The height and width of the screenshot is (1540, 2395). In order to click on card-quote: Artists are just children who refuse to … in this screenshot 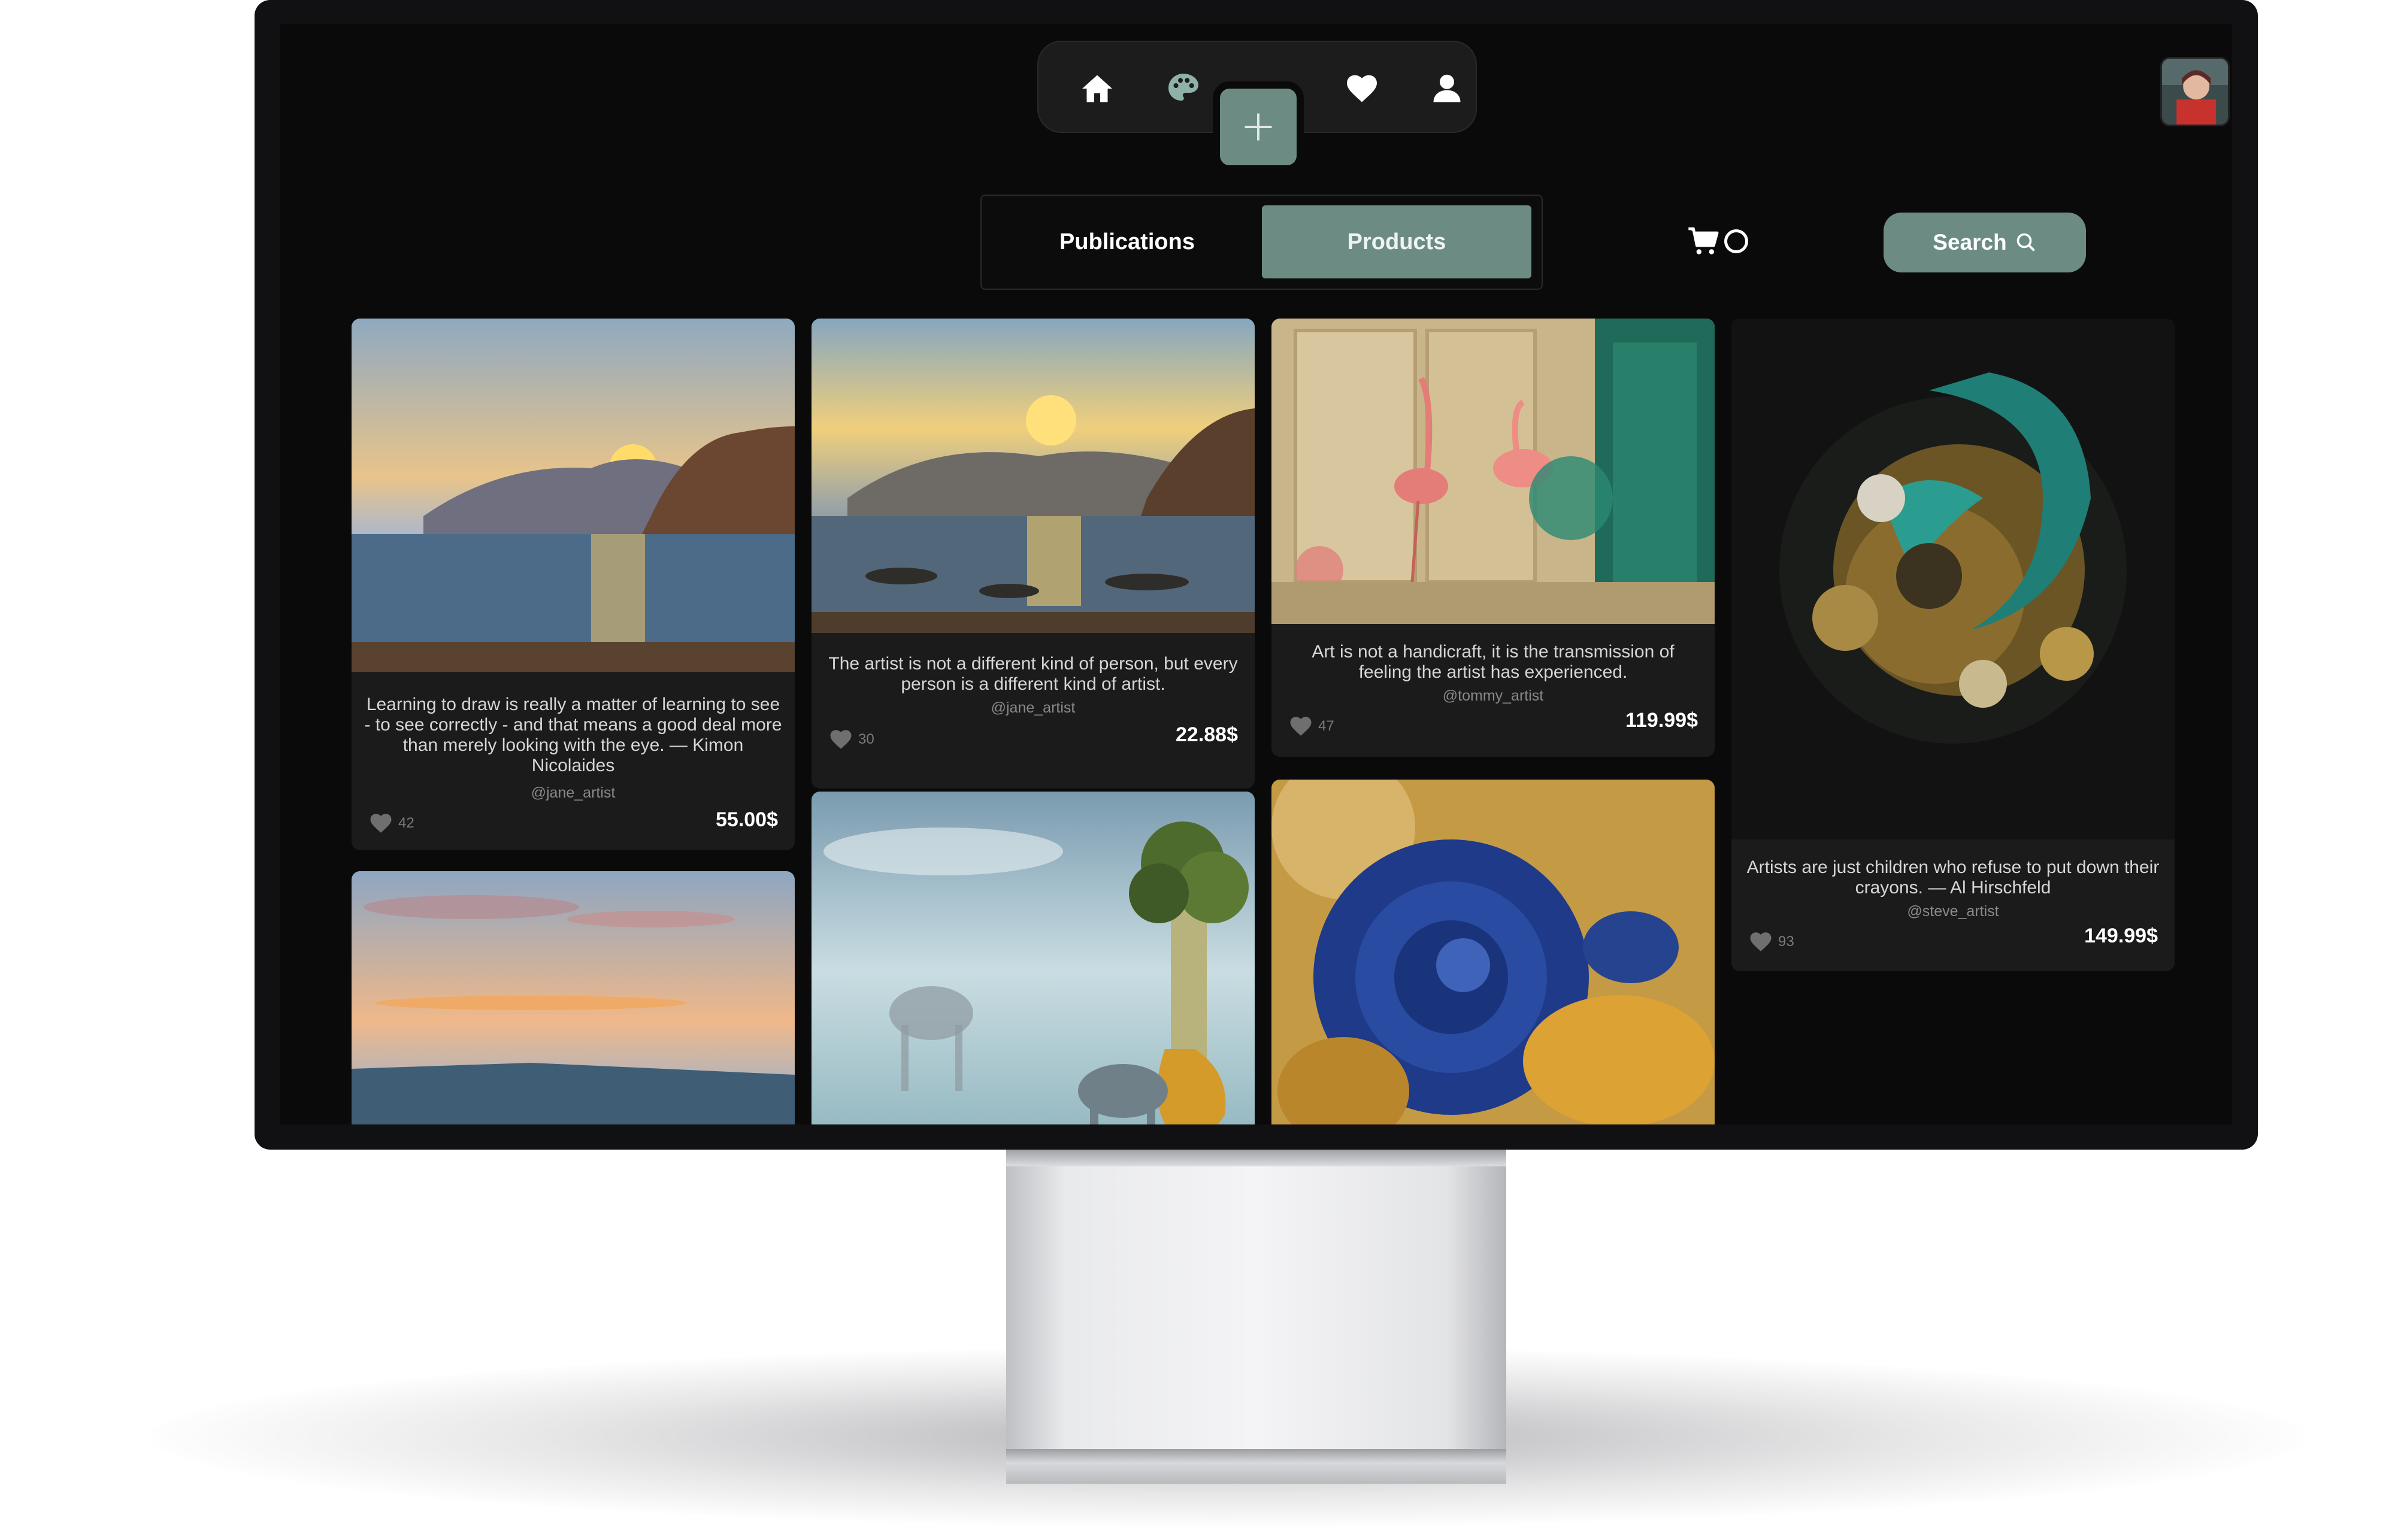, I will do `click(1953, 878)`.